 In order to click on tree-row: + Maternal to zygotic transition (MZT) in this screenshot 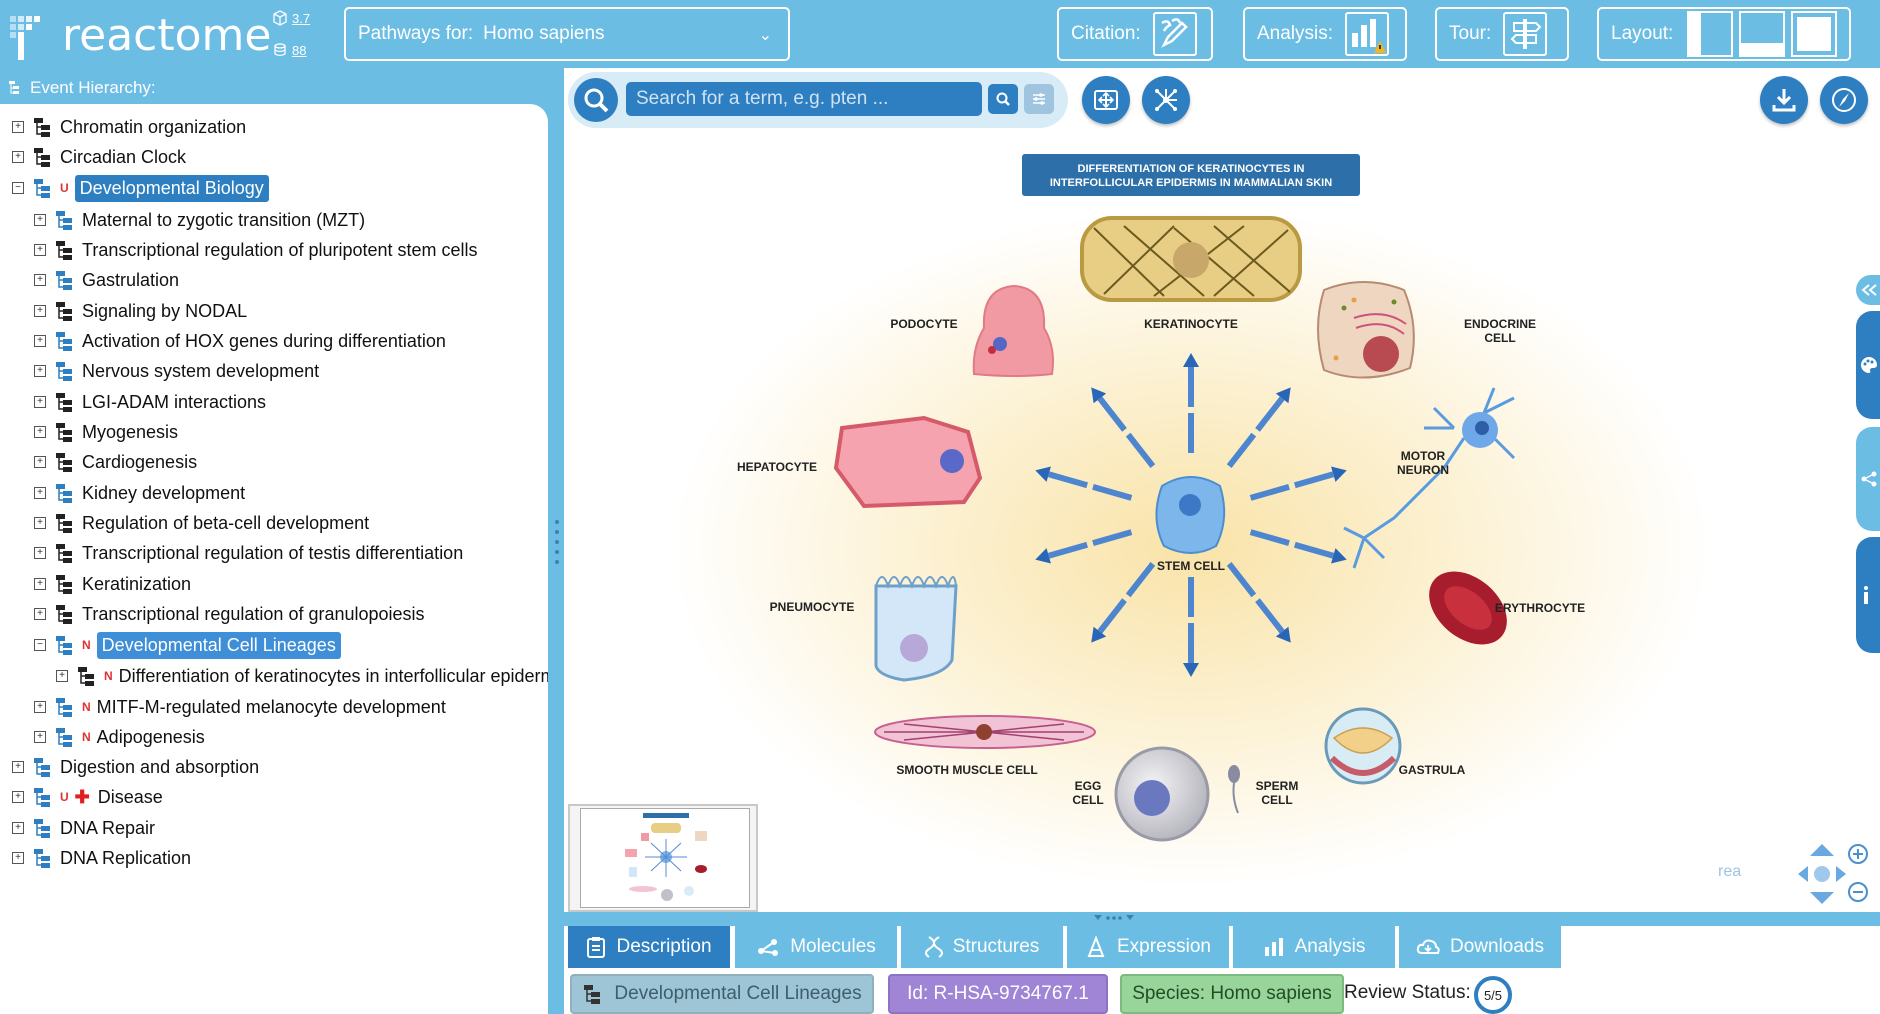, I will do `click(199, 220)`.